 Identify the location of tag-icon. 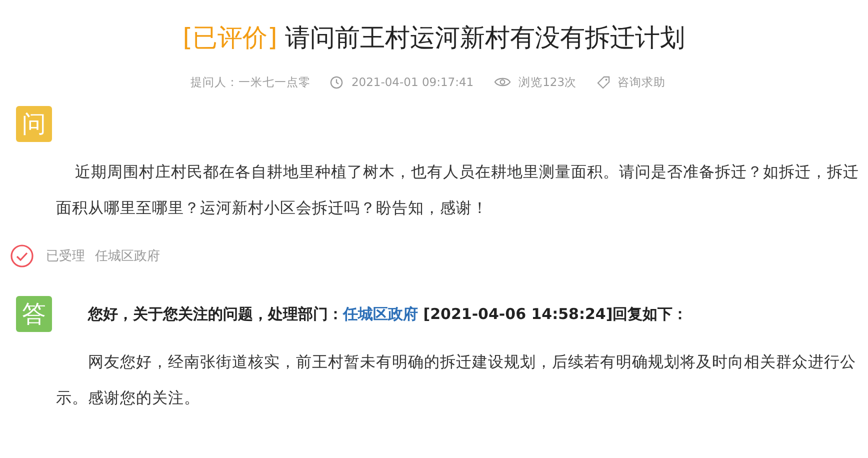
(603, 82).